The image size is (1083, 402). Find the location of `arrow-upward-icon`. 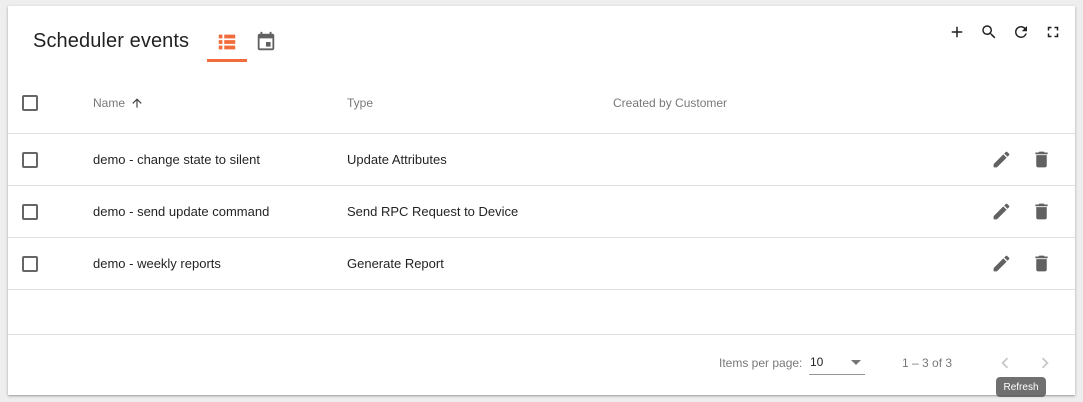

arrow-upward-icon is located at coordinates (137, 103).